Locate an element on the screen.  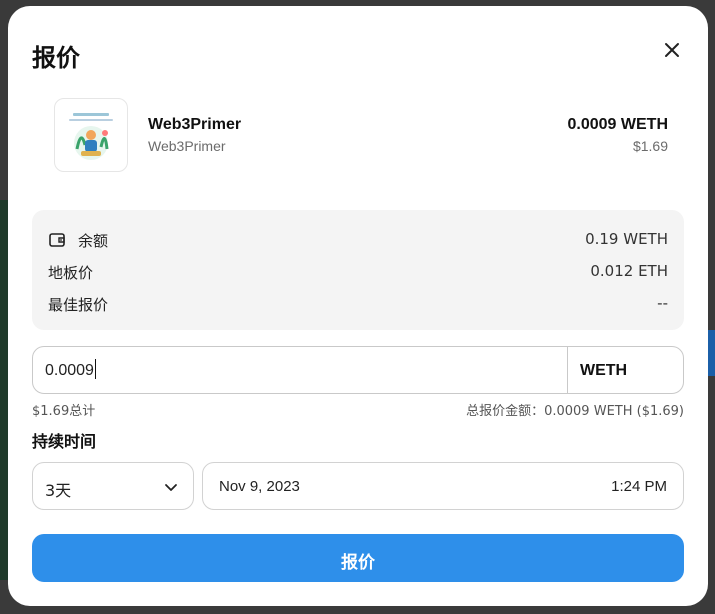
expiration-time: 1:24 PM is located at coordinates (639, 486).